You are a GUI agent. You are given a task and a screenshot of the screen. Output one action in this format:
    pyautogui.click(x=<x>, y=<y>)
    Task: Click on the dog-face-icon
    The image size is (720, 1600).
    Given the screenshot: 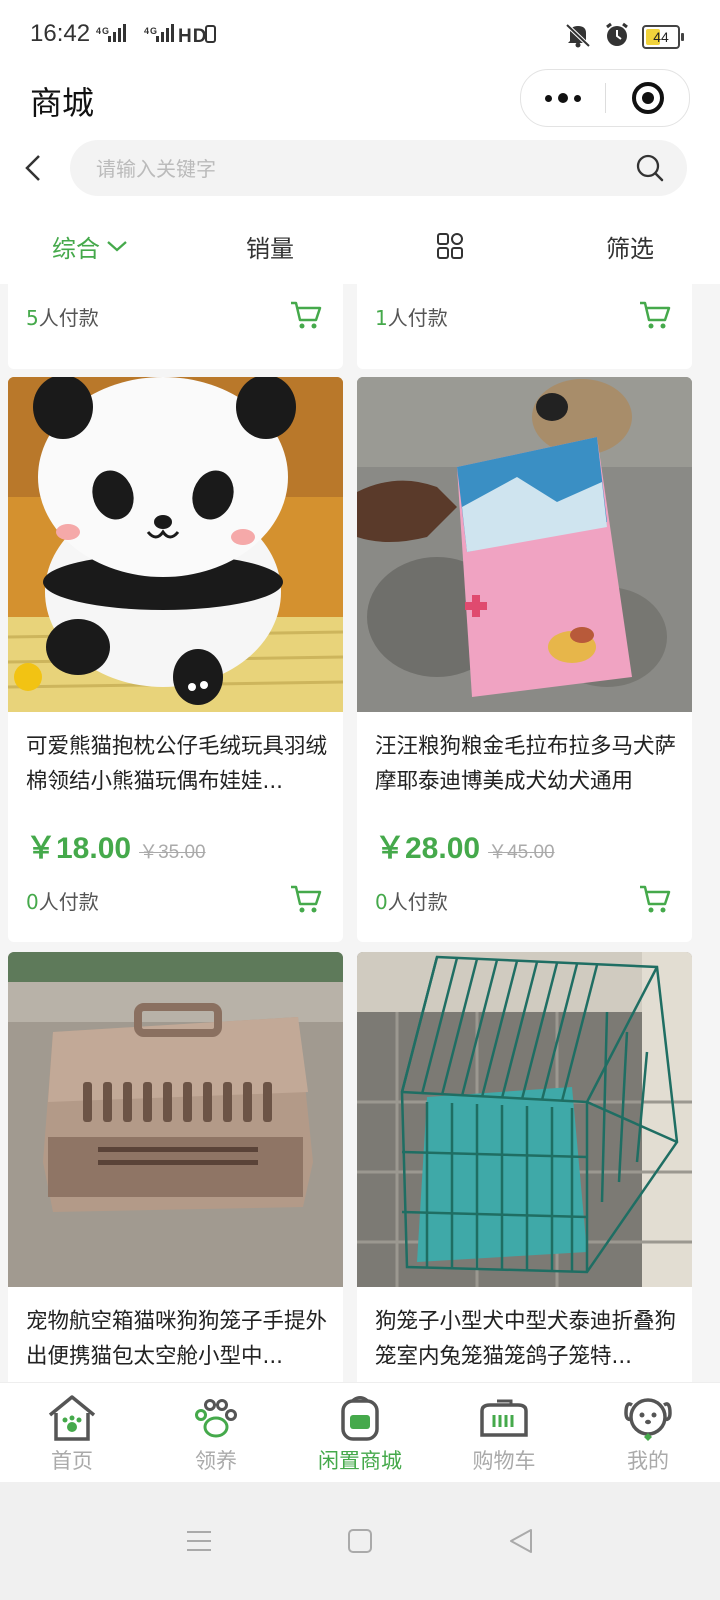 What is the action you would take?
    pyautogui.click(x=648, y=1419)
    